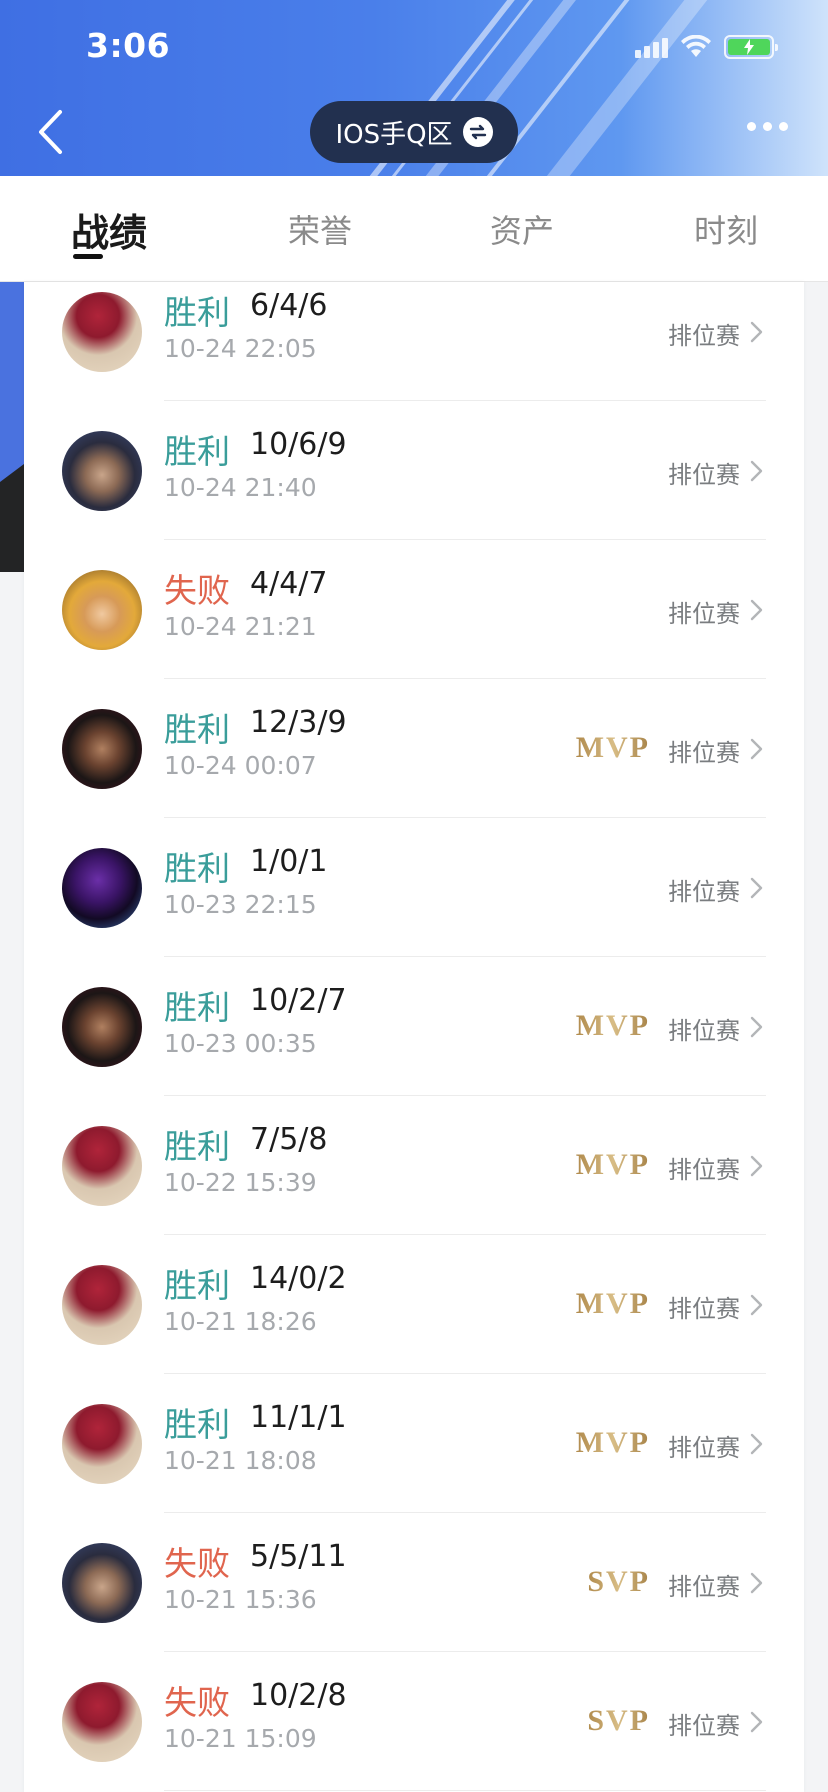 The width and height of the screenshot is (828, 1792). I want to click on wifi-icon, so click(696, 46).